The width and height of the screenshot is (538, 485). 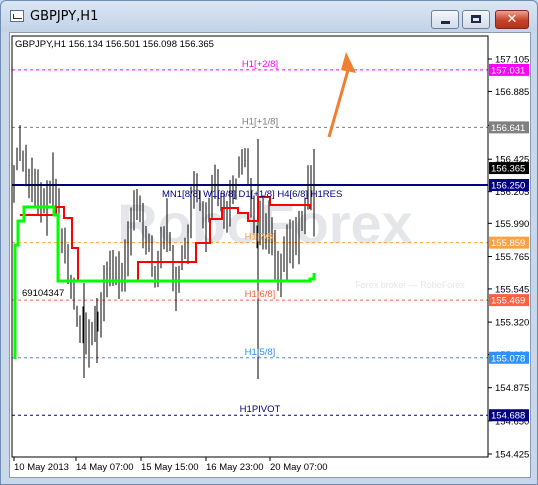 I want to click on price-marker-label: 157.031, so click(x=508, y=70).